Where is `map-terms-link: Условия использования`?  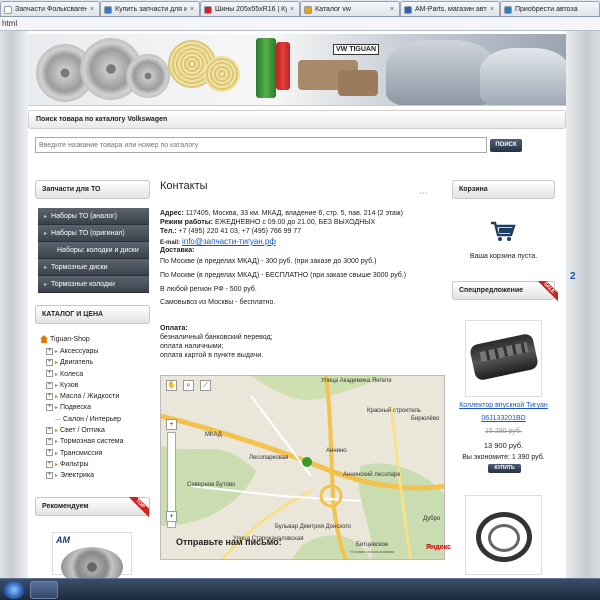
map-terms-link: Условия использования is located at coordinates (372, 551).